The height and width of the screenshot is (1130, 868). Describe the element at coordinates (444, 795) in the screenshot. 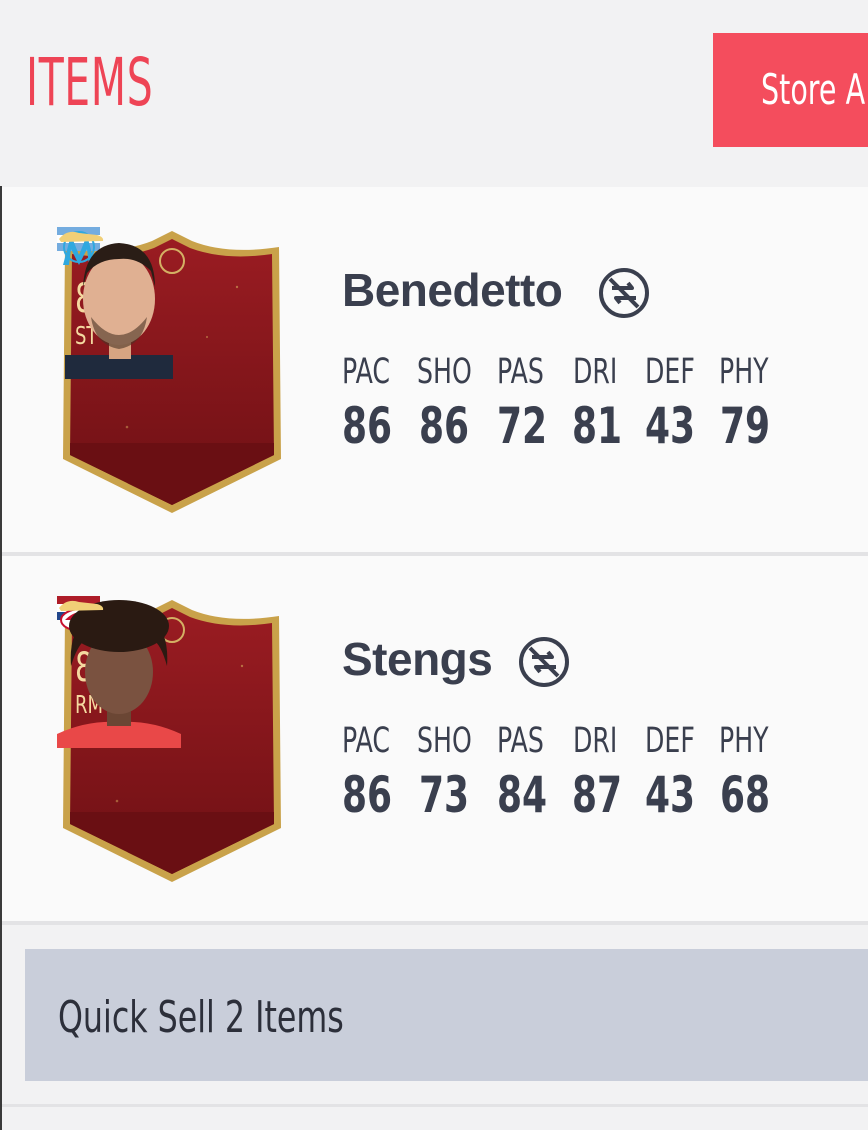

I see `stat-value-sho: 73` at that location.